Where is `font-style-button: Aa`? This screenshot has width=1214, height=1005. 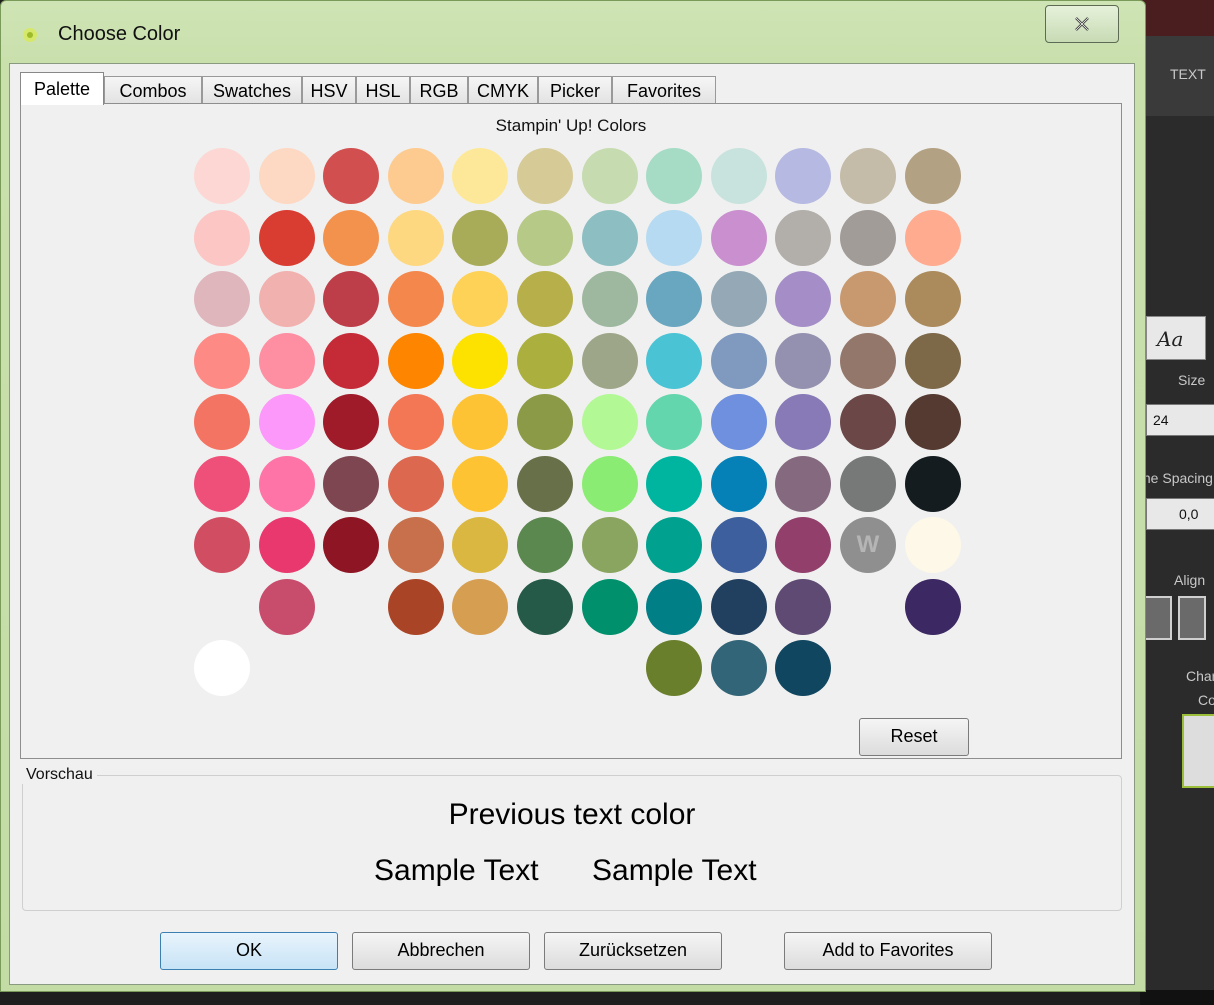
font-style-button: Aa is located at coordinates (1176, 338).